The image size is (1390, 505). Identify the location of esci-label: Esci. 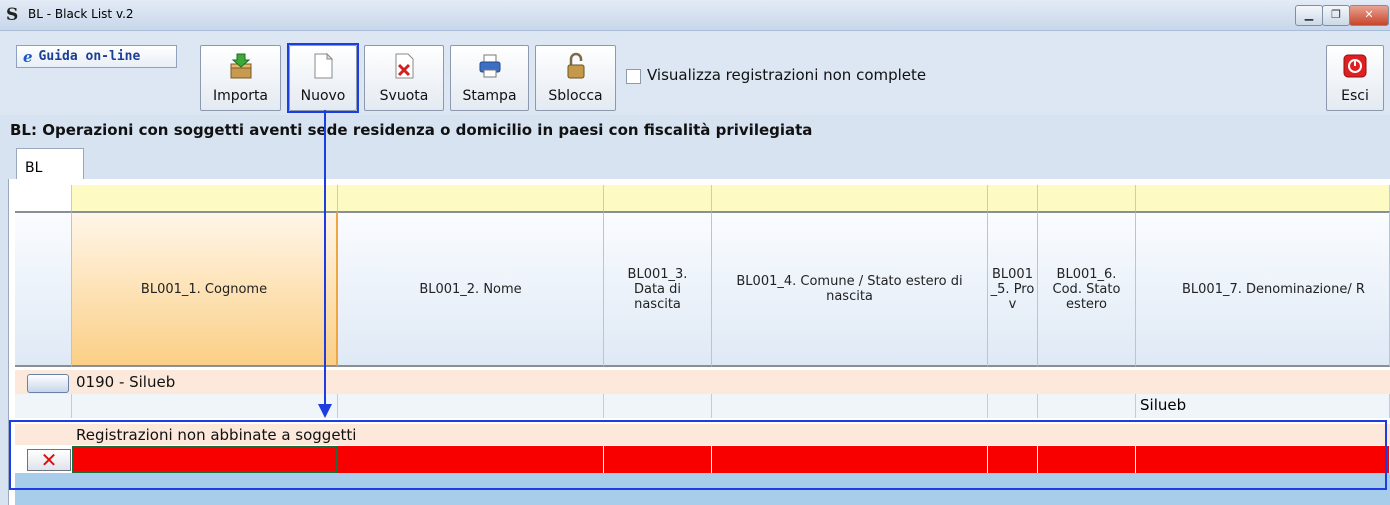
(1355, 96).